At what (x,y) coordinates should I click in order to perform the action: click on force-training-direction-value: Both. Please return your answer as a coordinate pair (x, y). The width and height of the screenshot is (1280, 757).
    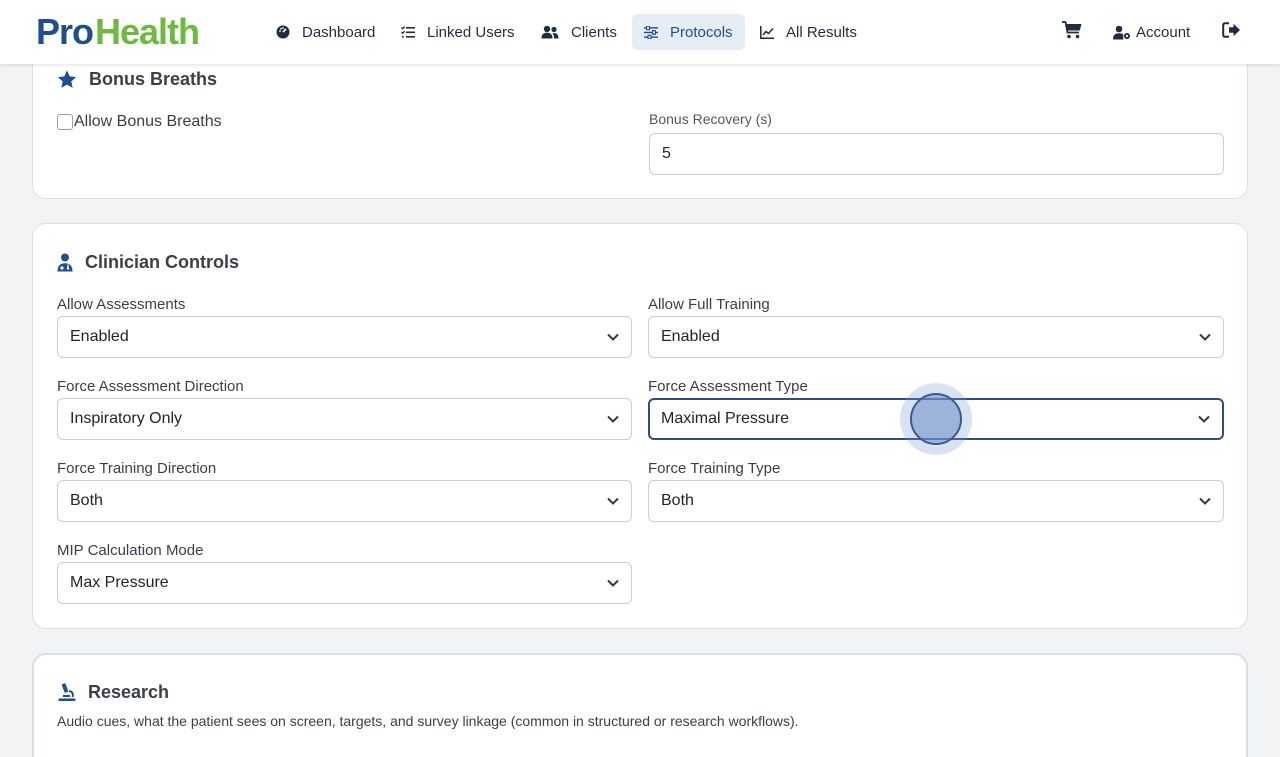
    Looking at the image, I should click on (86, 500).